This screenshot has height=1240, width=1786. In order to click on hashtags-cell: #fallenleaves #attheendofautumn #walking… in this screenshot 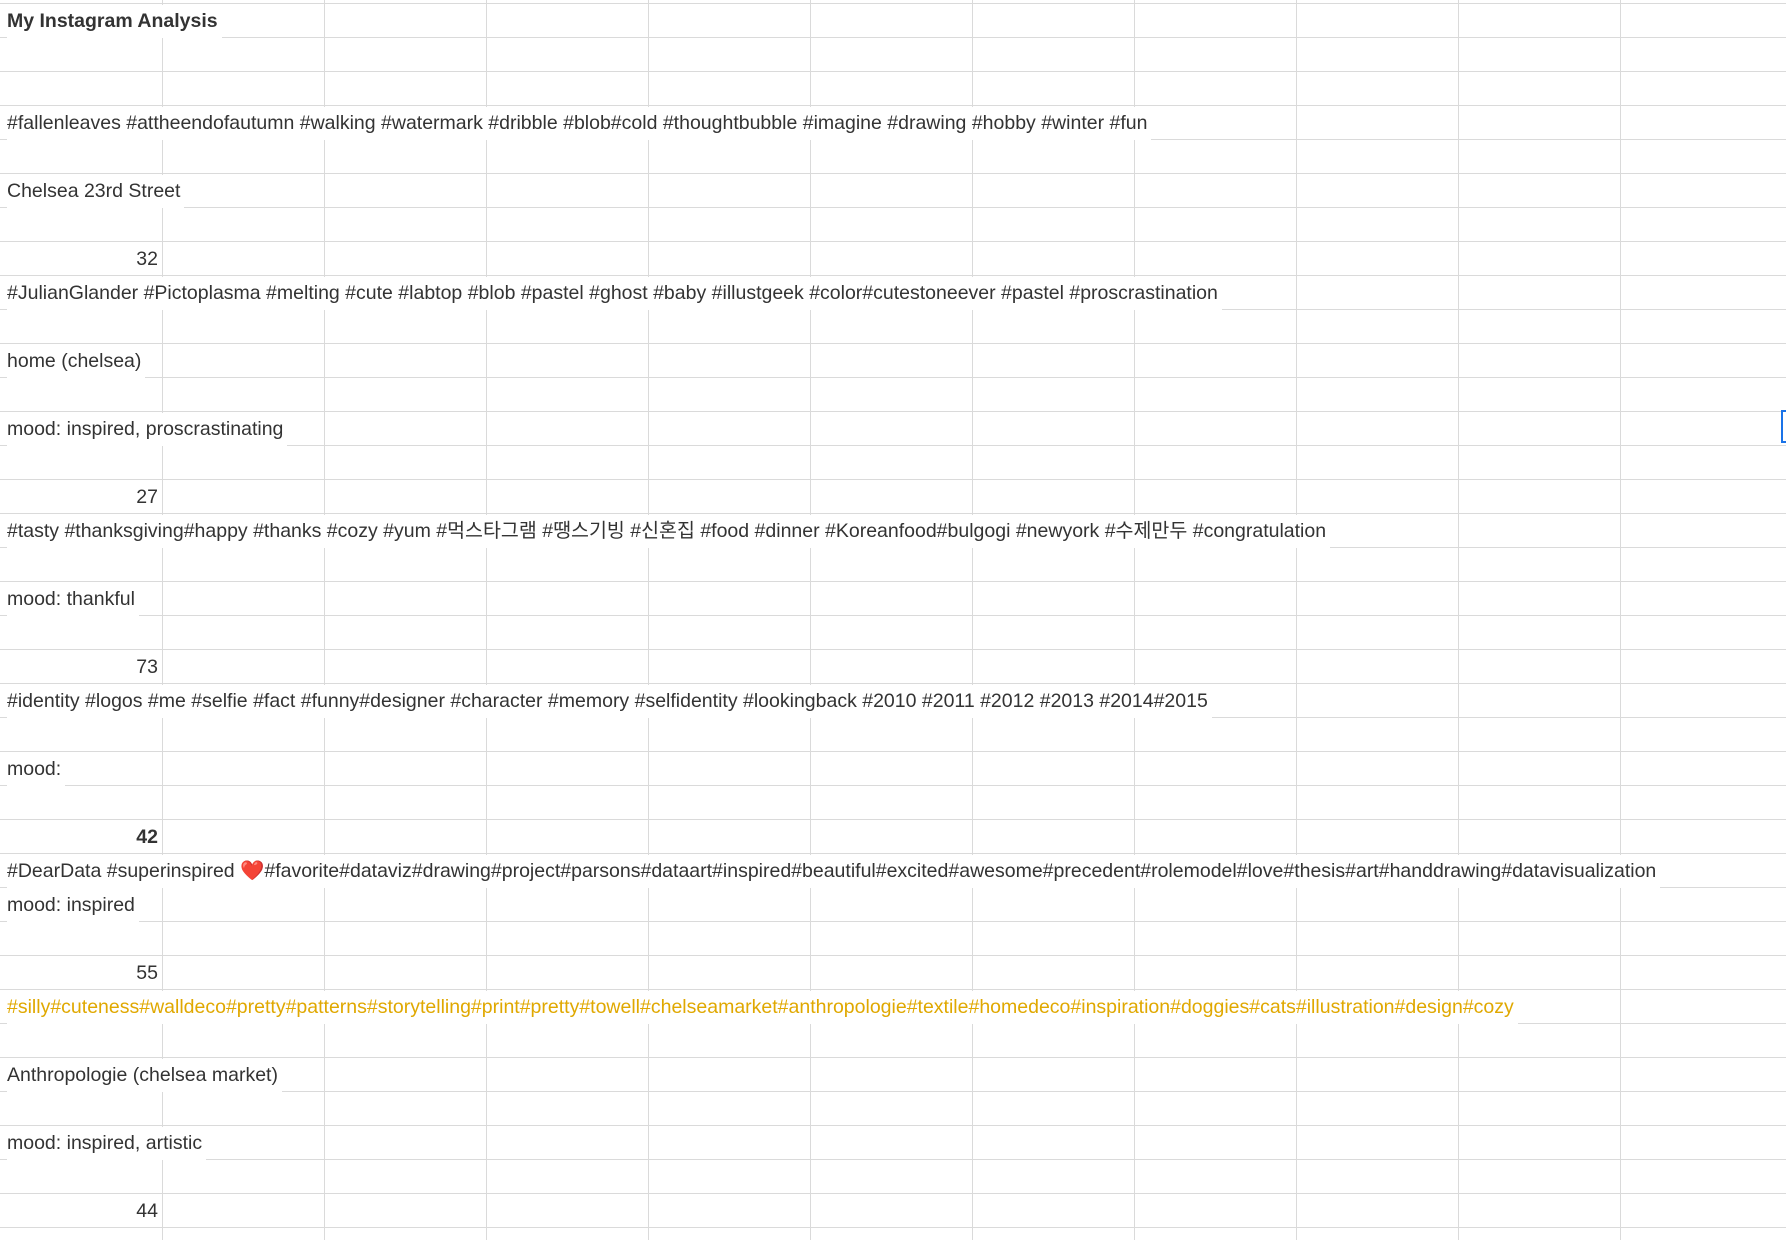, I will do `click(579, 123)`.